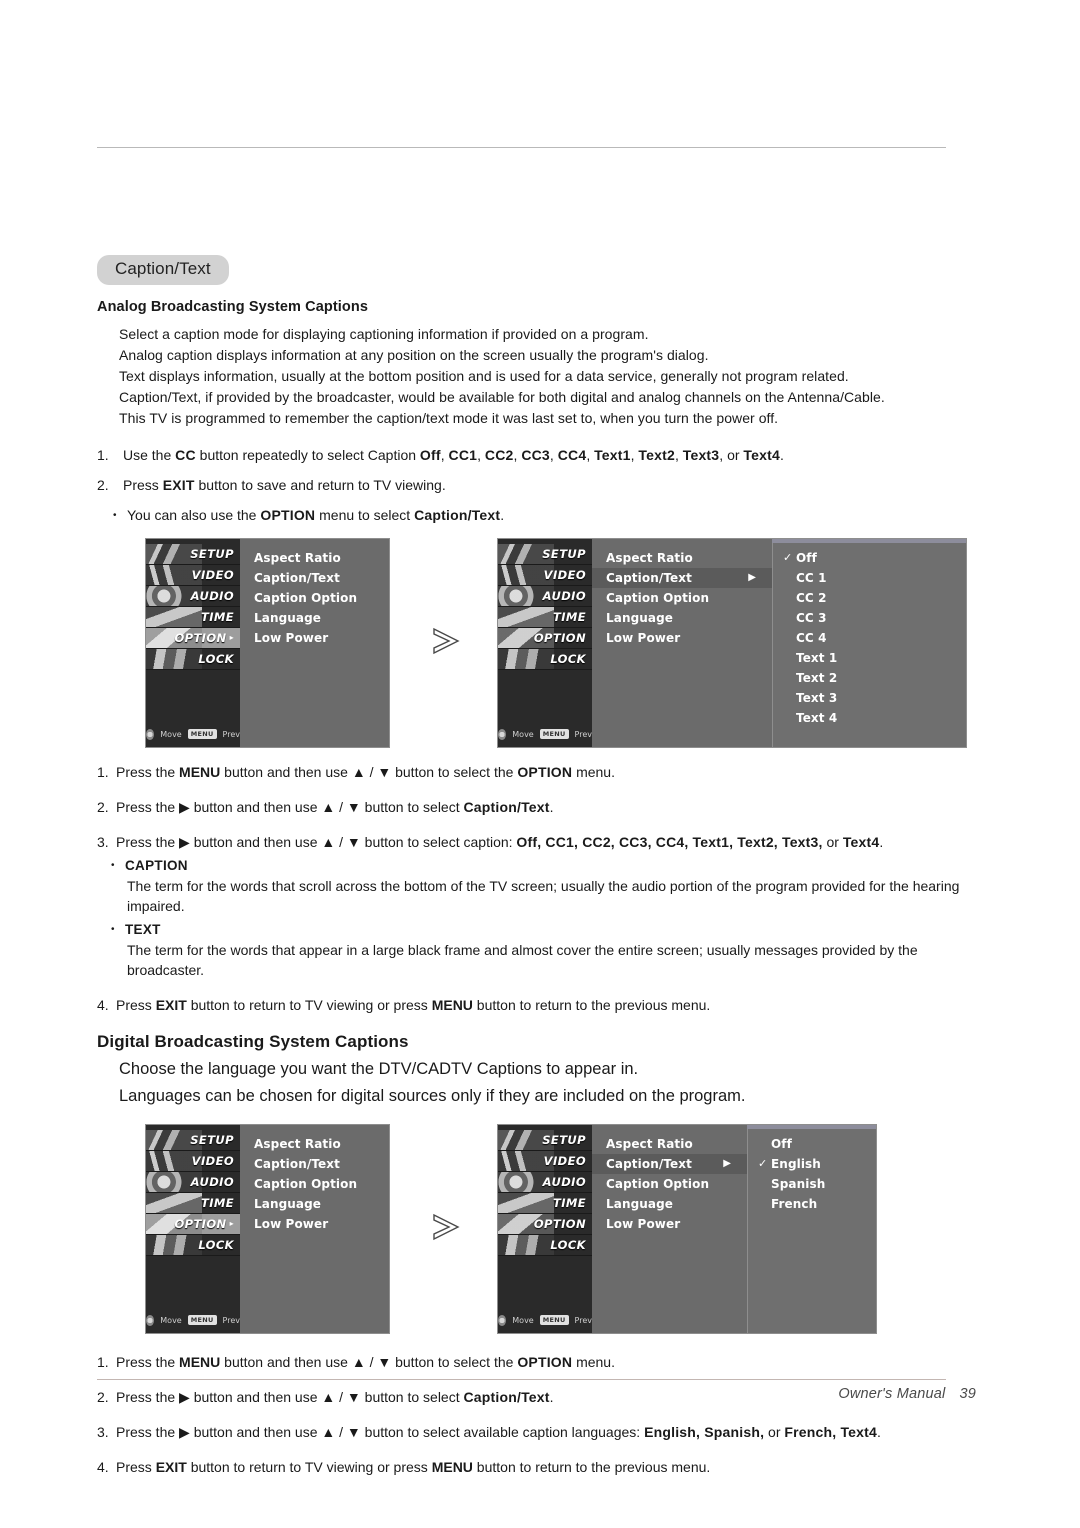  I want to click on osd-value-text4: Text 4, so click(869, 718).